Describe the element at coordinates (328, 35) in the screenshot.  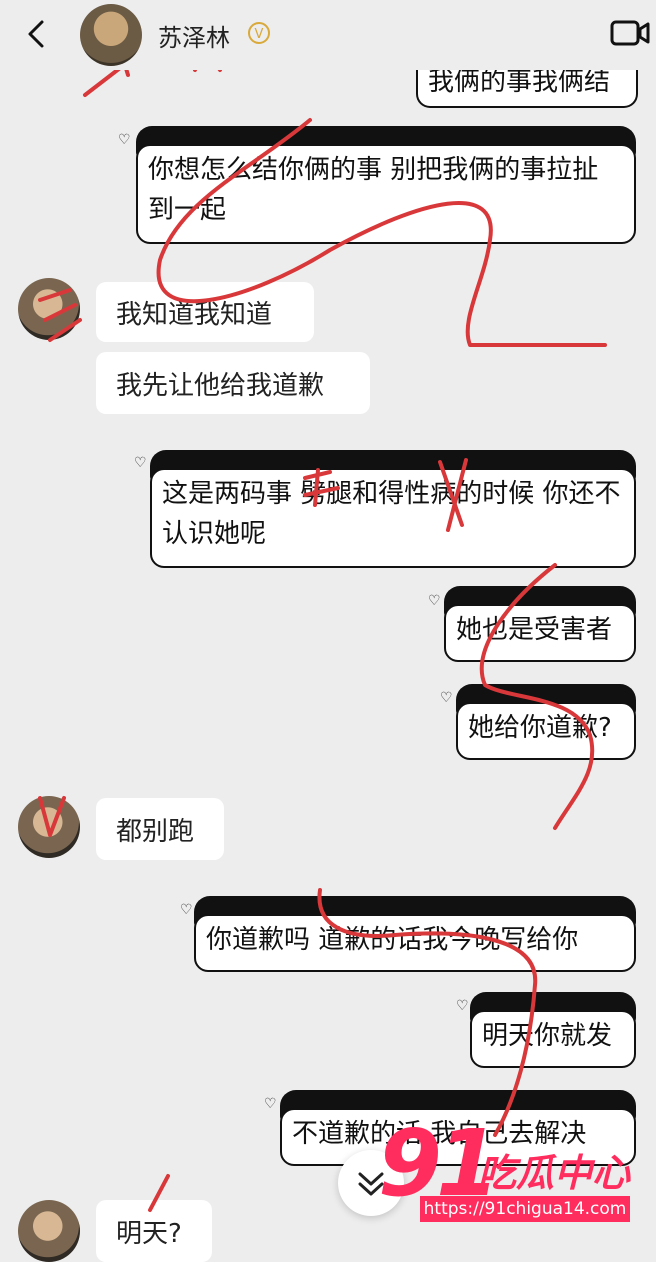
I see `chat-header: 苏泽林 V` at that location.